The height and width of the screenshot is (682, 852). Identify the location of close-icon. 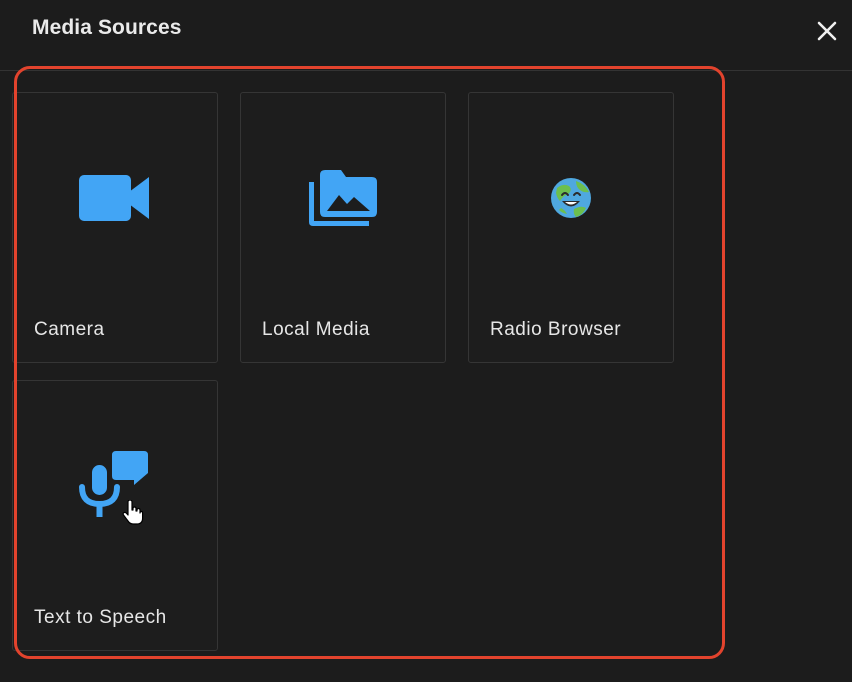
(827, 31).